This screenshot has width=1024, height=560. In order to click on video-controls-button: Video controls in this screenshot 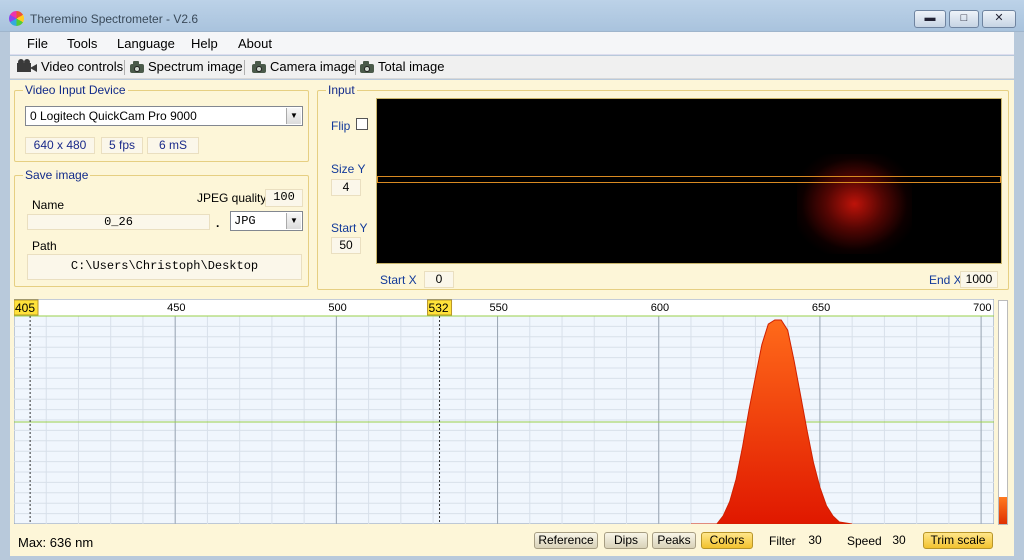, I will do `click(70, 66)`.